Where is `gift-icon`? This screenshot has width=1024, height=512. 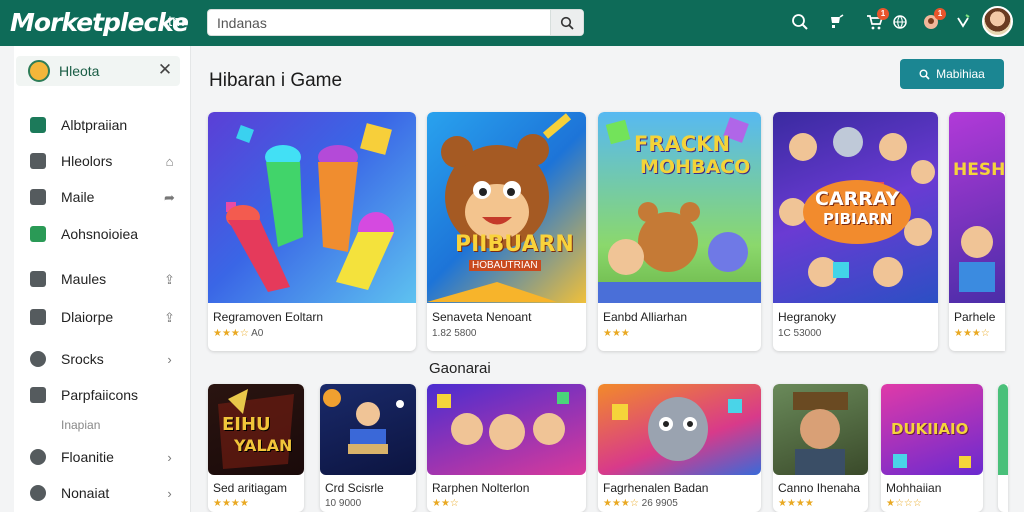 gift-icon is located at coordinates (963, 22).